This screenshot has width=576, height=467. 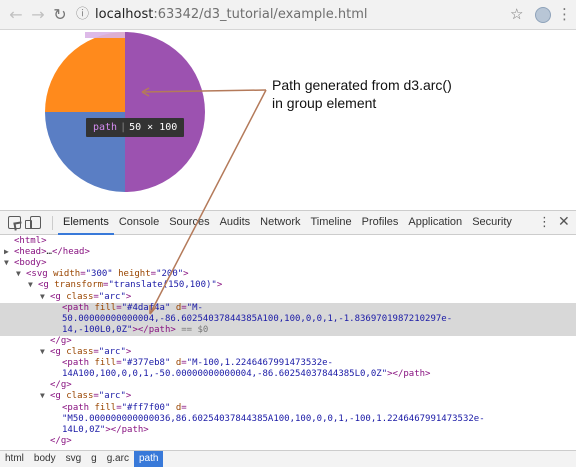 I want to click on forward-arrow-icon: →, so click(x=38, y=15).